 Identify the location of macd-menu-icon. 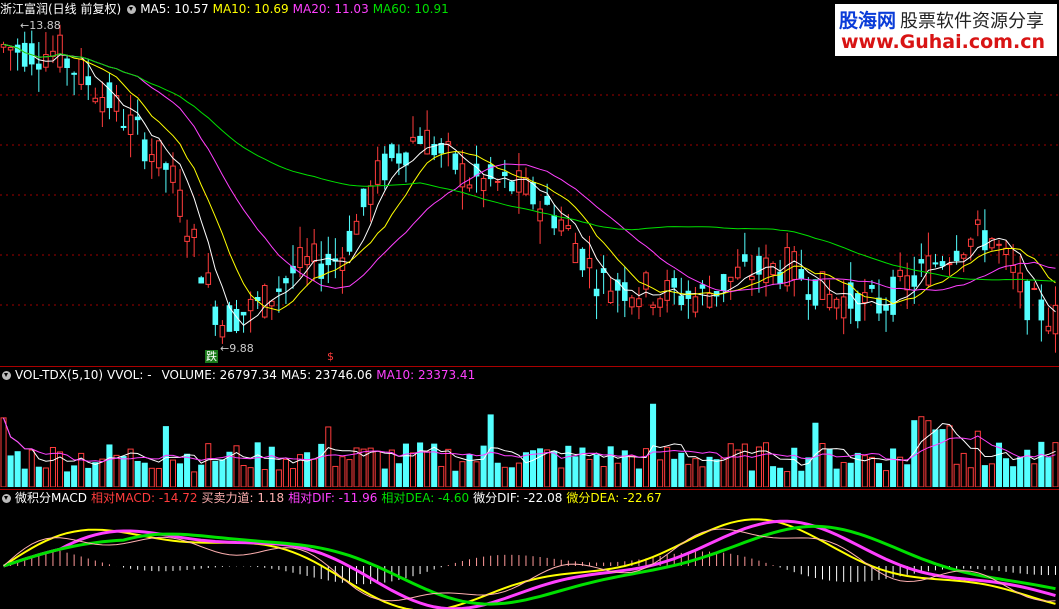
(6, 498).